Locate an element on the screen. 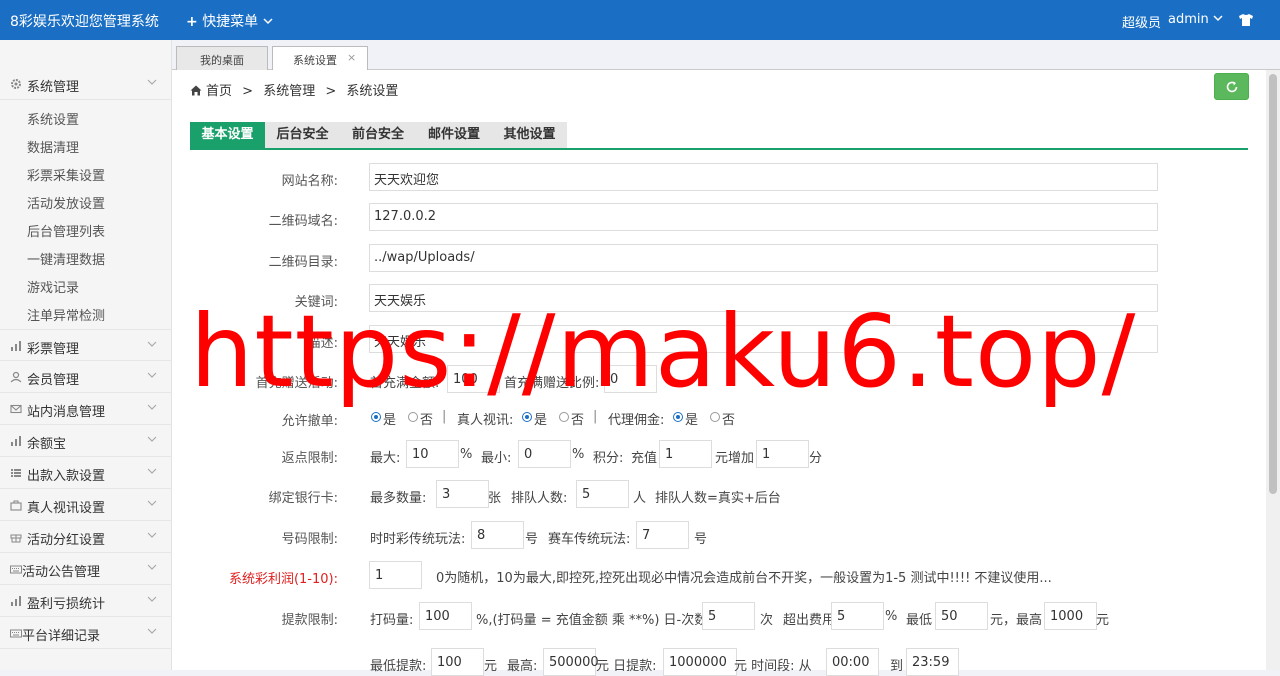 The height and width of the screenshot is (676, 1280). live-yes-radio is located at coordinates (527, 417).